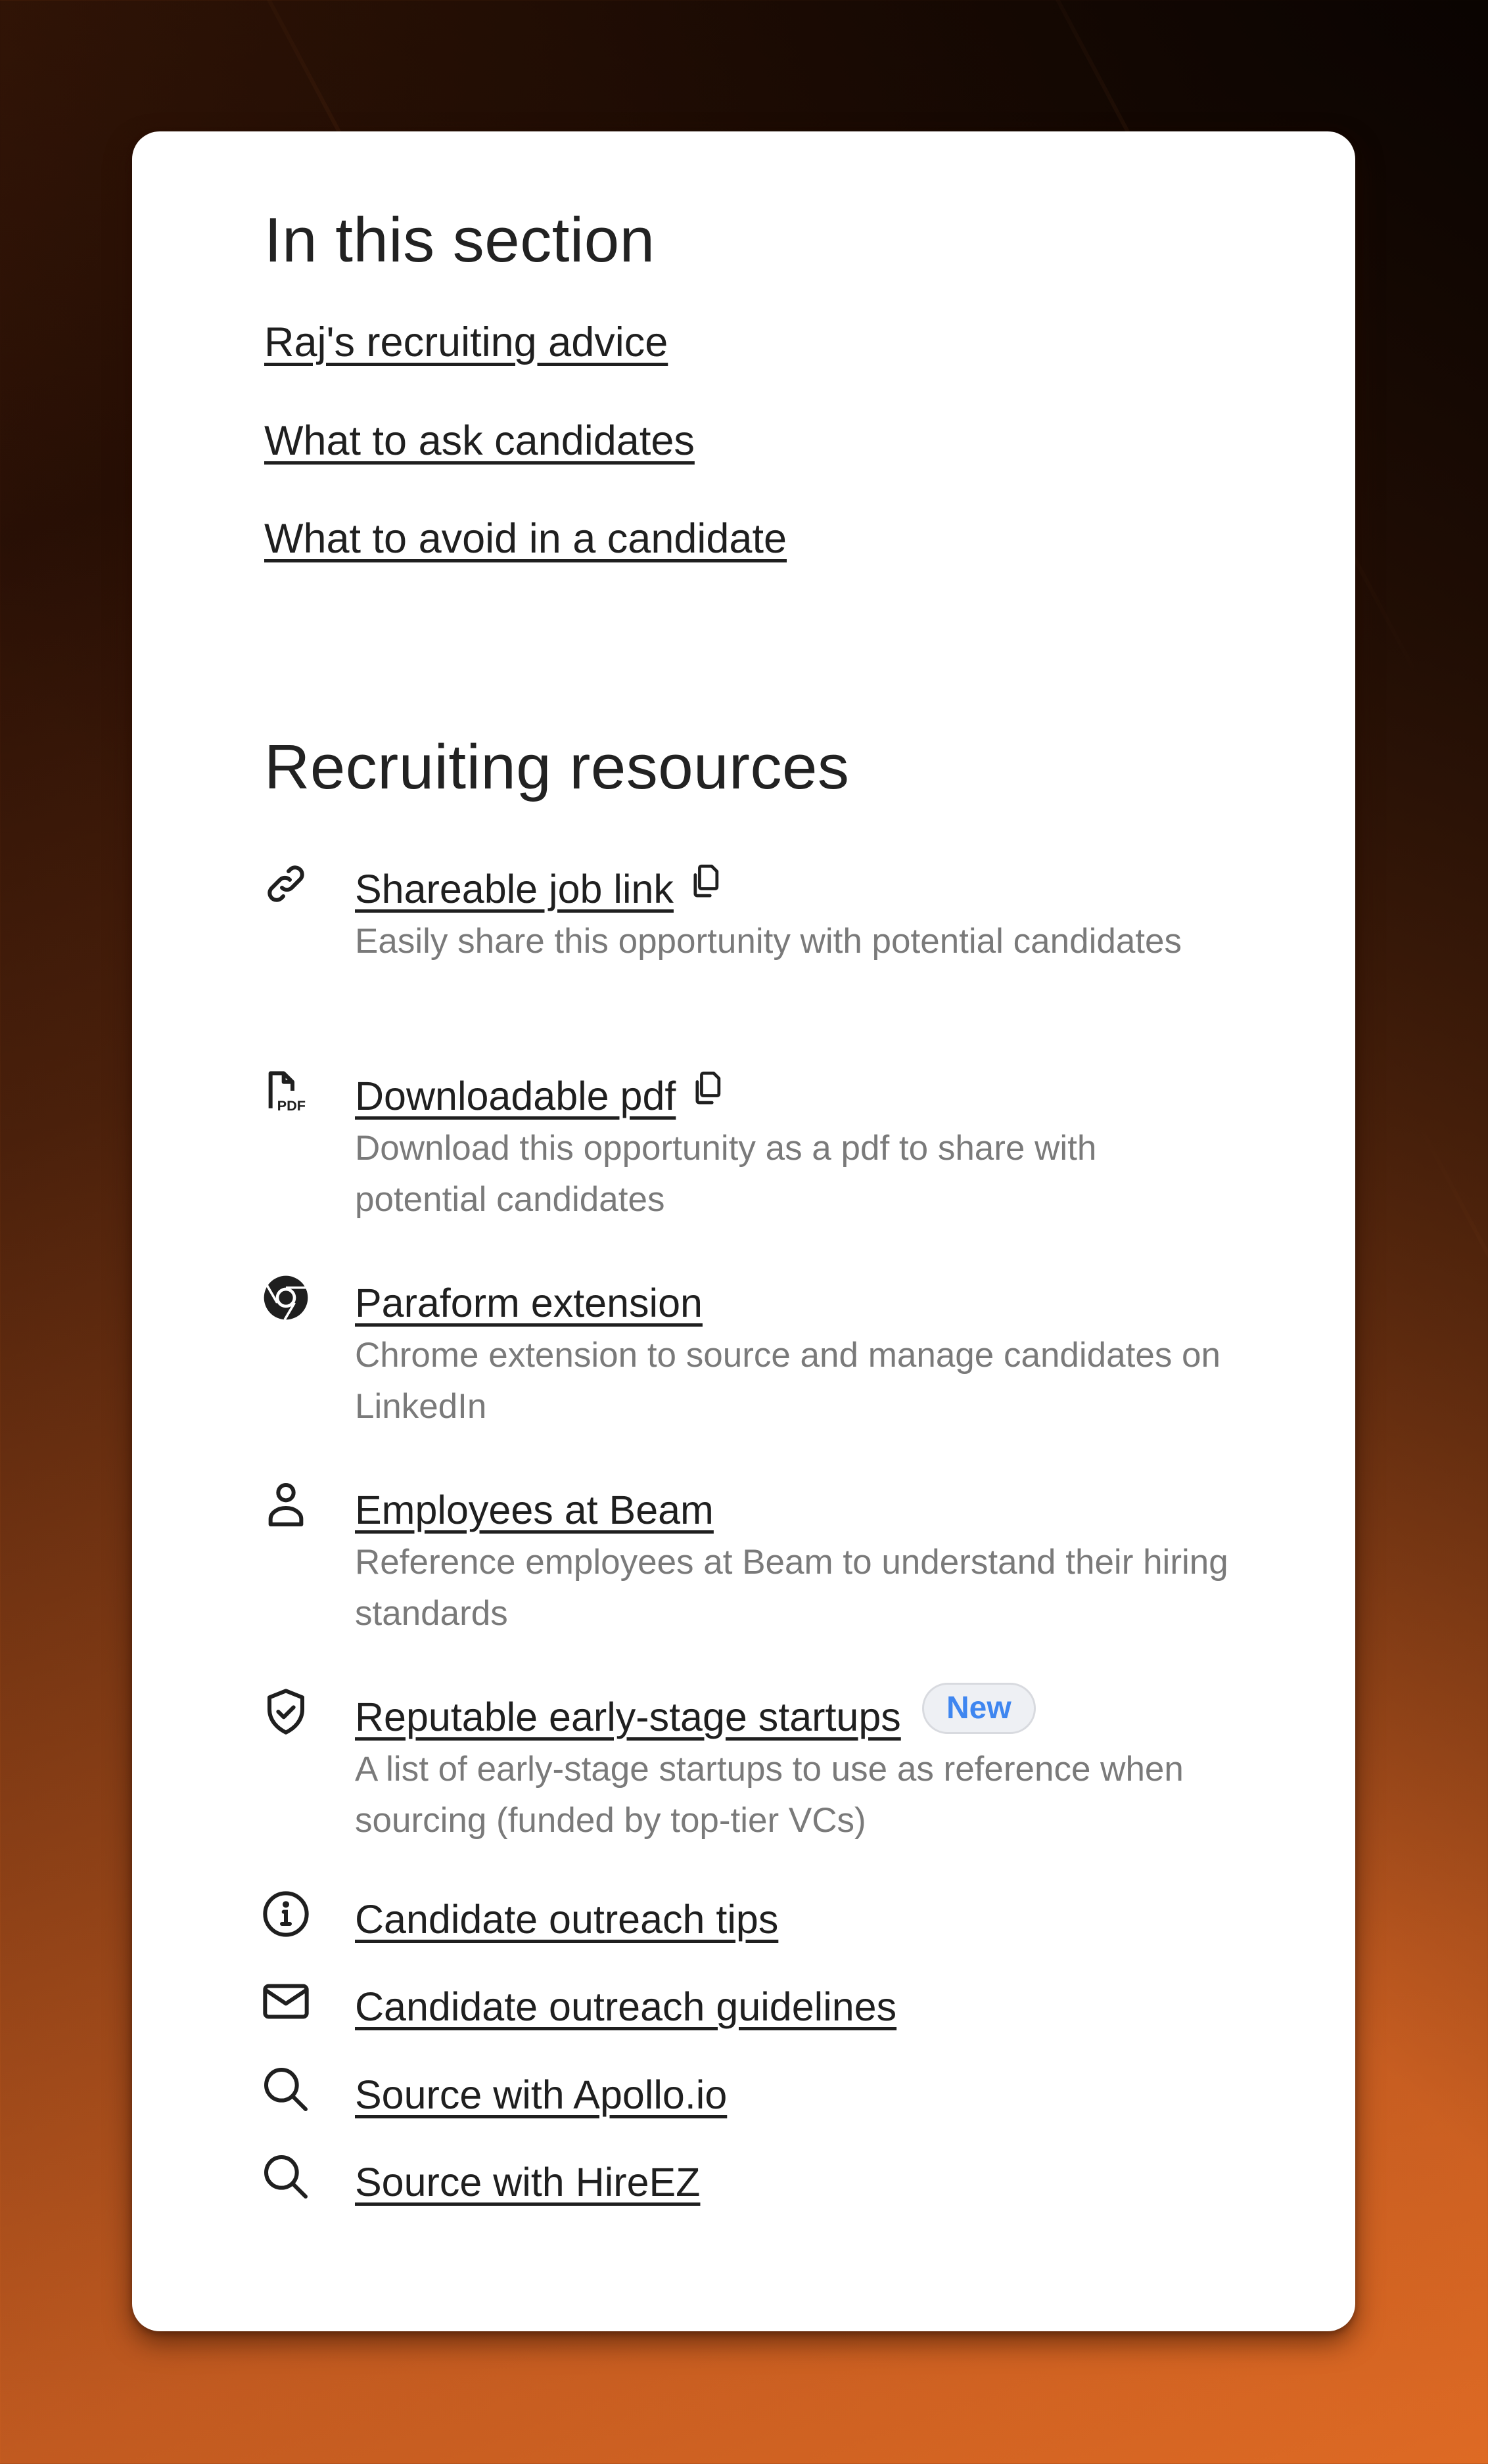 This screenshot has height=2464, width=1488. What do you see at coordinates (625, 2007) in the screenshot?
I see `outreach-guidelines-link: Candidate outreach guidelines` at bounding box center [625, 2007].